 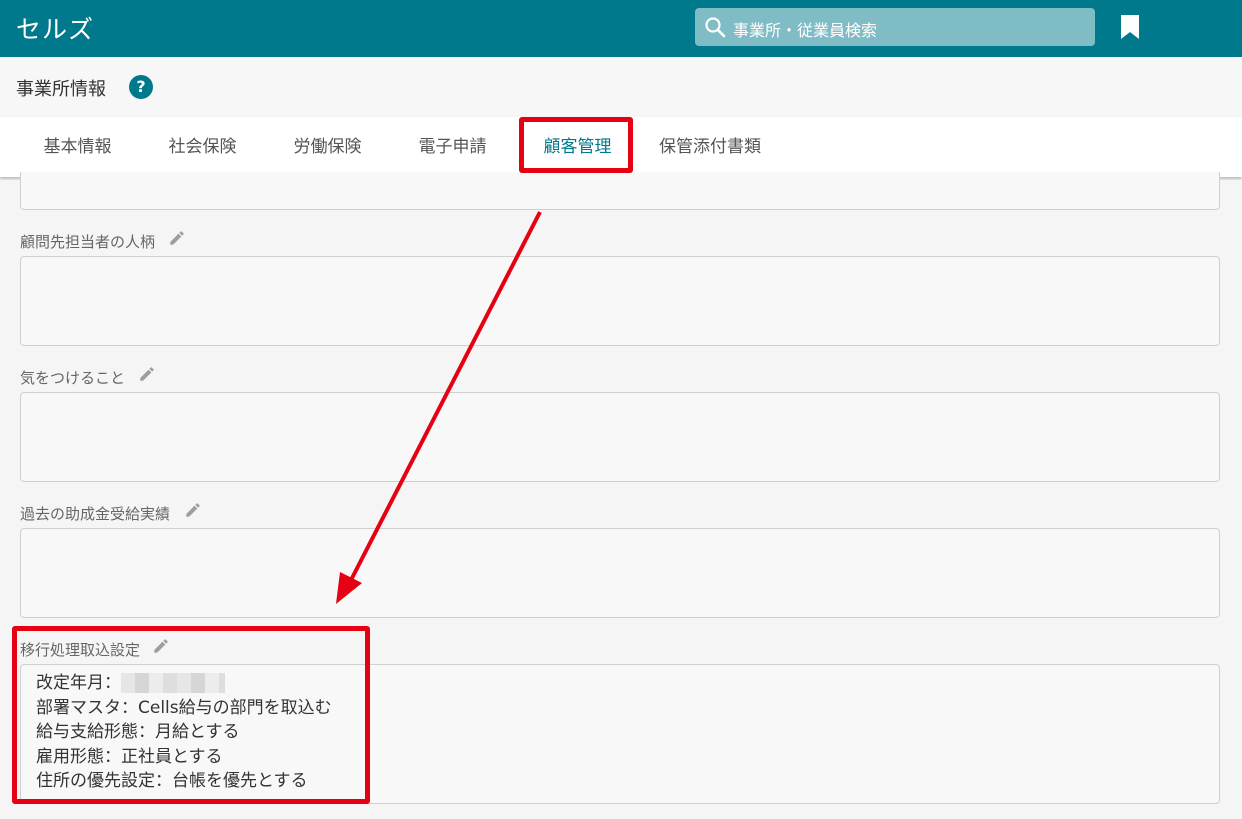 I want to click on field-label-advisor-personality: 顧問先担当者の人柄, so click(x=88, y=242).